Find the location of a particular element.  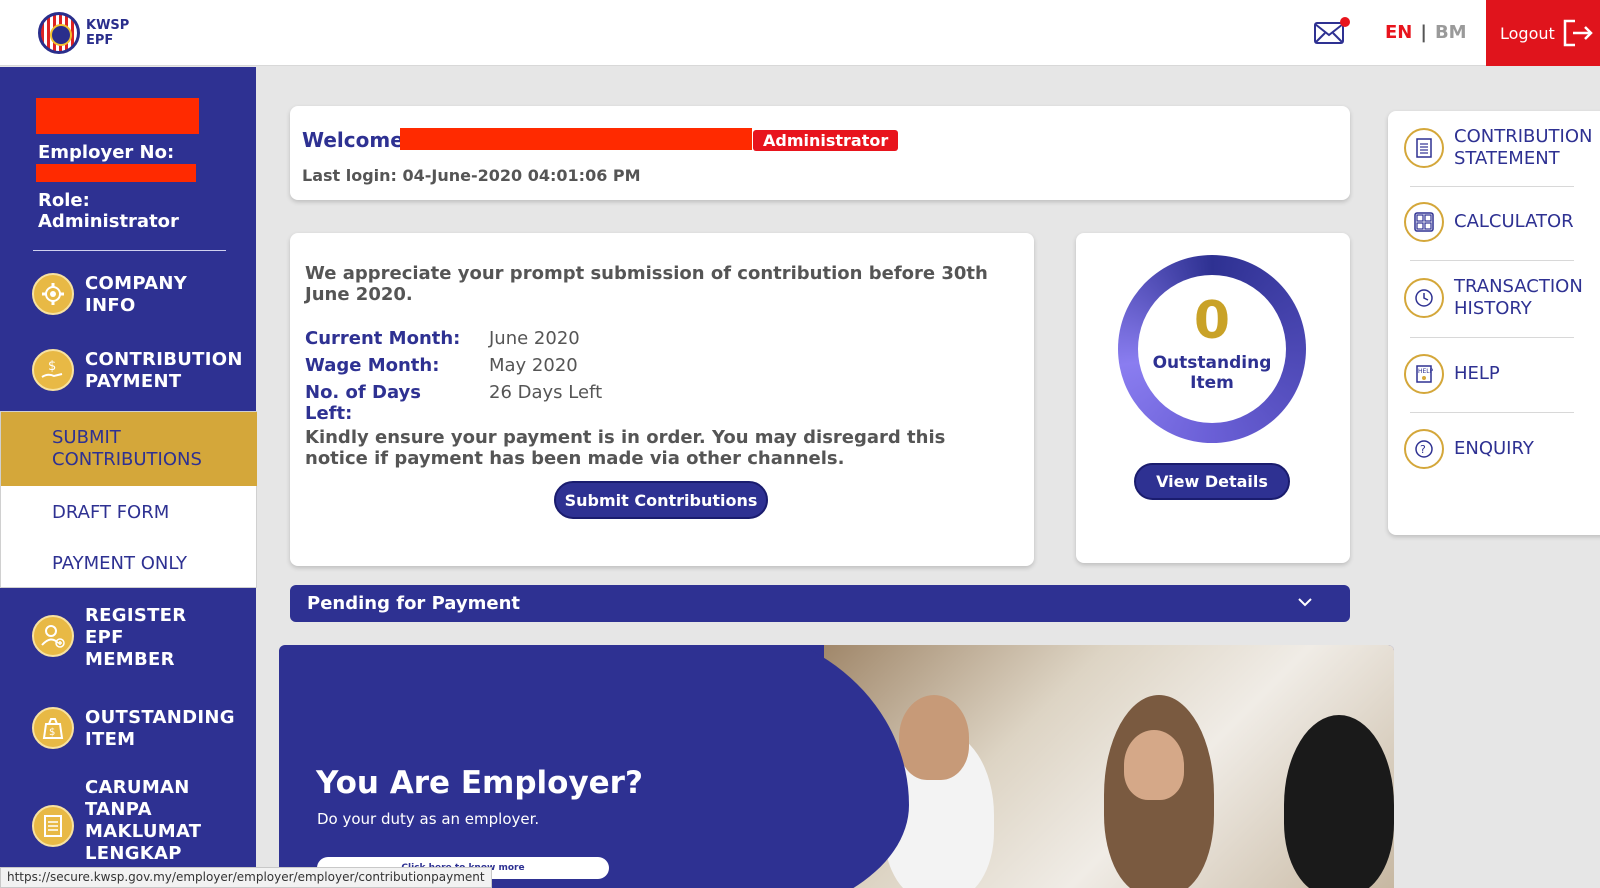

quick-link-help: HELP HELP is located at coordinates (1502, 374).